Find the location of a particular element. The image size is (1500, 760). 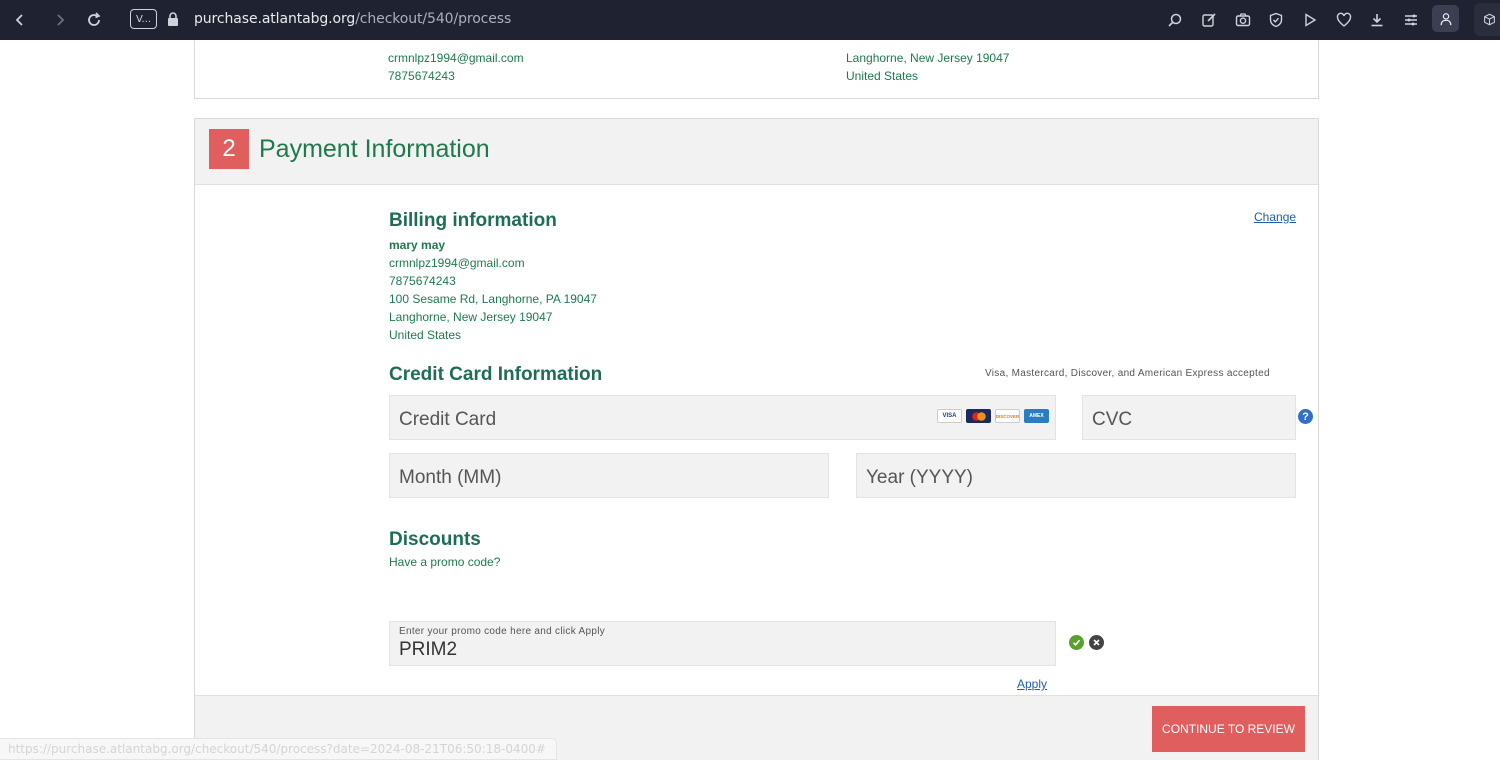

url-path: /checkout/540/process is located at coordinates (433, 19).